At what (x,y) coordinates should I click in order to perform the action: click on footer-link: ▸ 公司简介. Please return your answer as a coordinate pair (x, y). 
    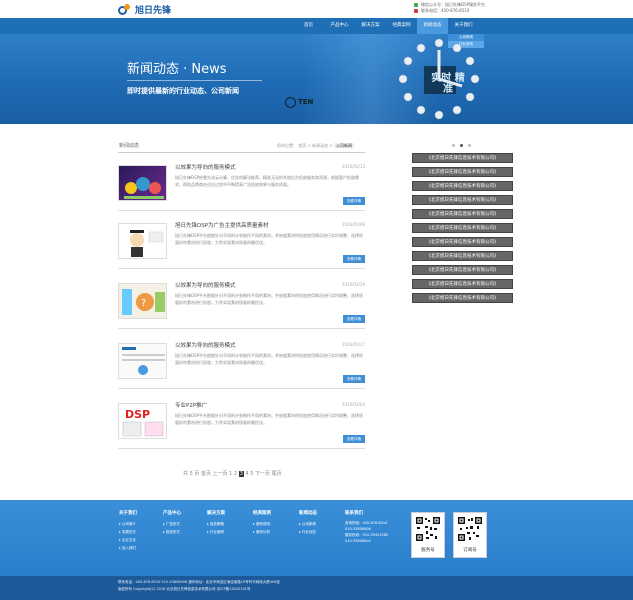
    Looking at the image, I should click on (128, 524).